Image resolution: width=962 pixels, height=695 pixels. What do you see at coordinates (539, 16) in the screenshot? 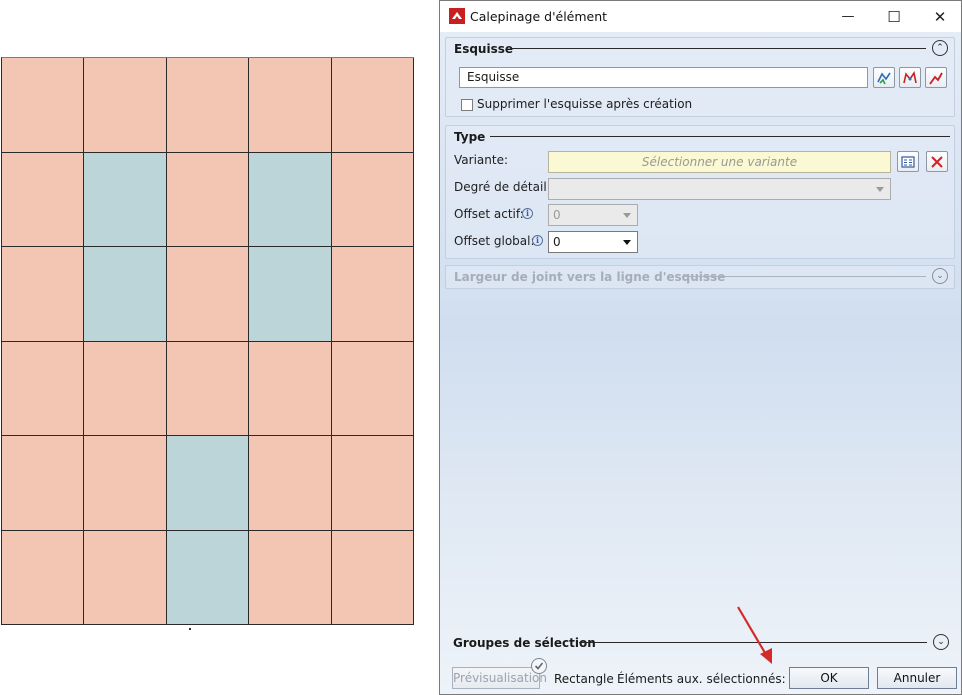
I see `dialog-title: Calepinage d'élément` at bounding box center [539, 16].